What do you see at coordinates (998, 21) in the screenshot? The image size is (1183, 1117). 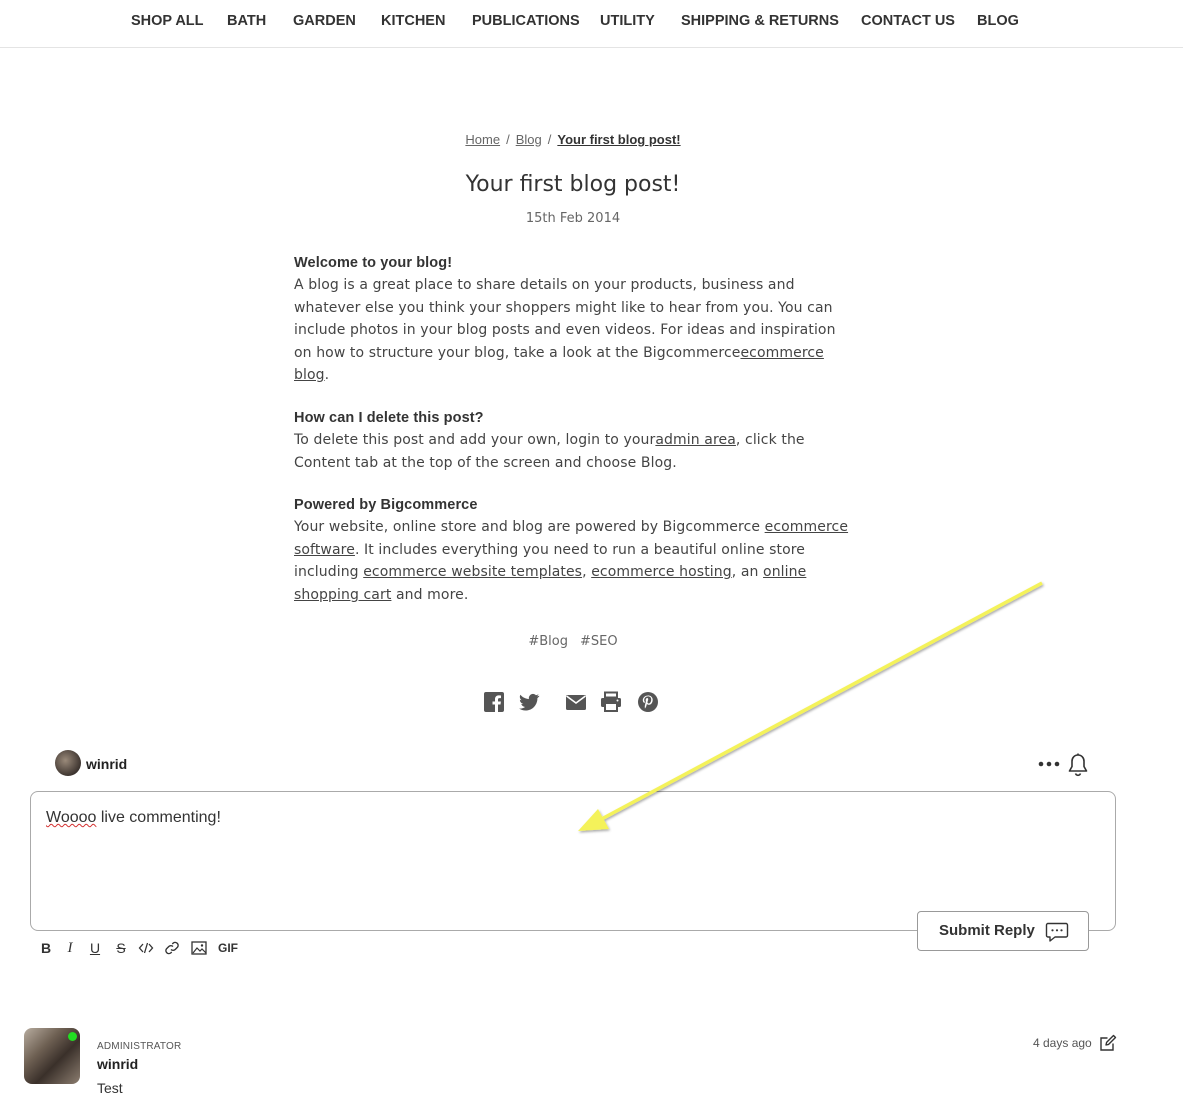 I see `nav-blog: BLOG` at bounding box center [998, 21].